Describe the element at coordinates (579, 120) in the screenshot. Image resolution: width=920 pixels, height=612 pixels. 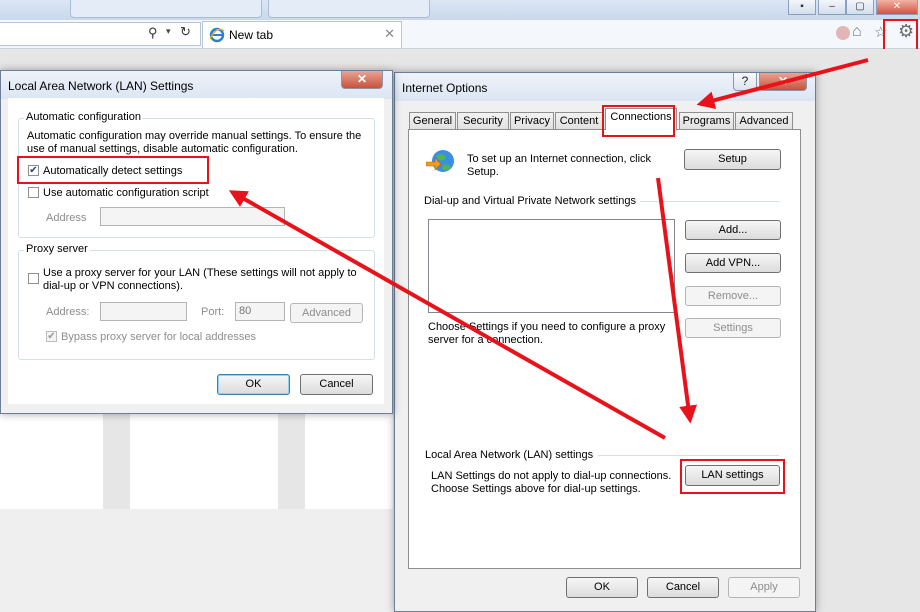
I see `tab-content: Content` at that location.